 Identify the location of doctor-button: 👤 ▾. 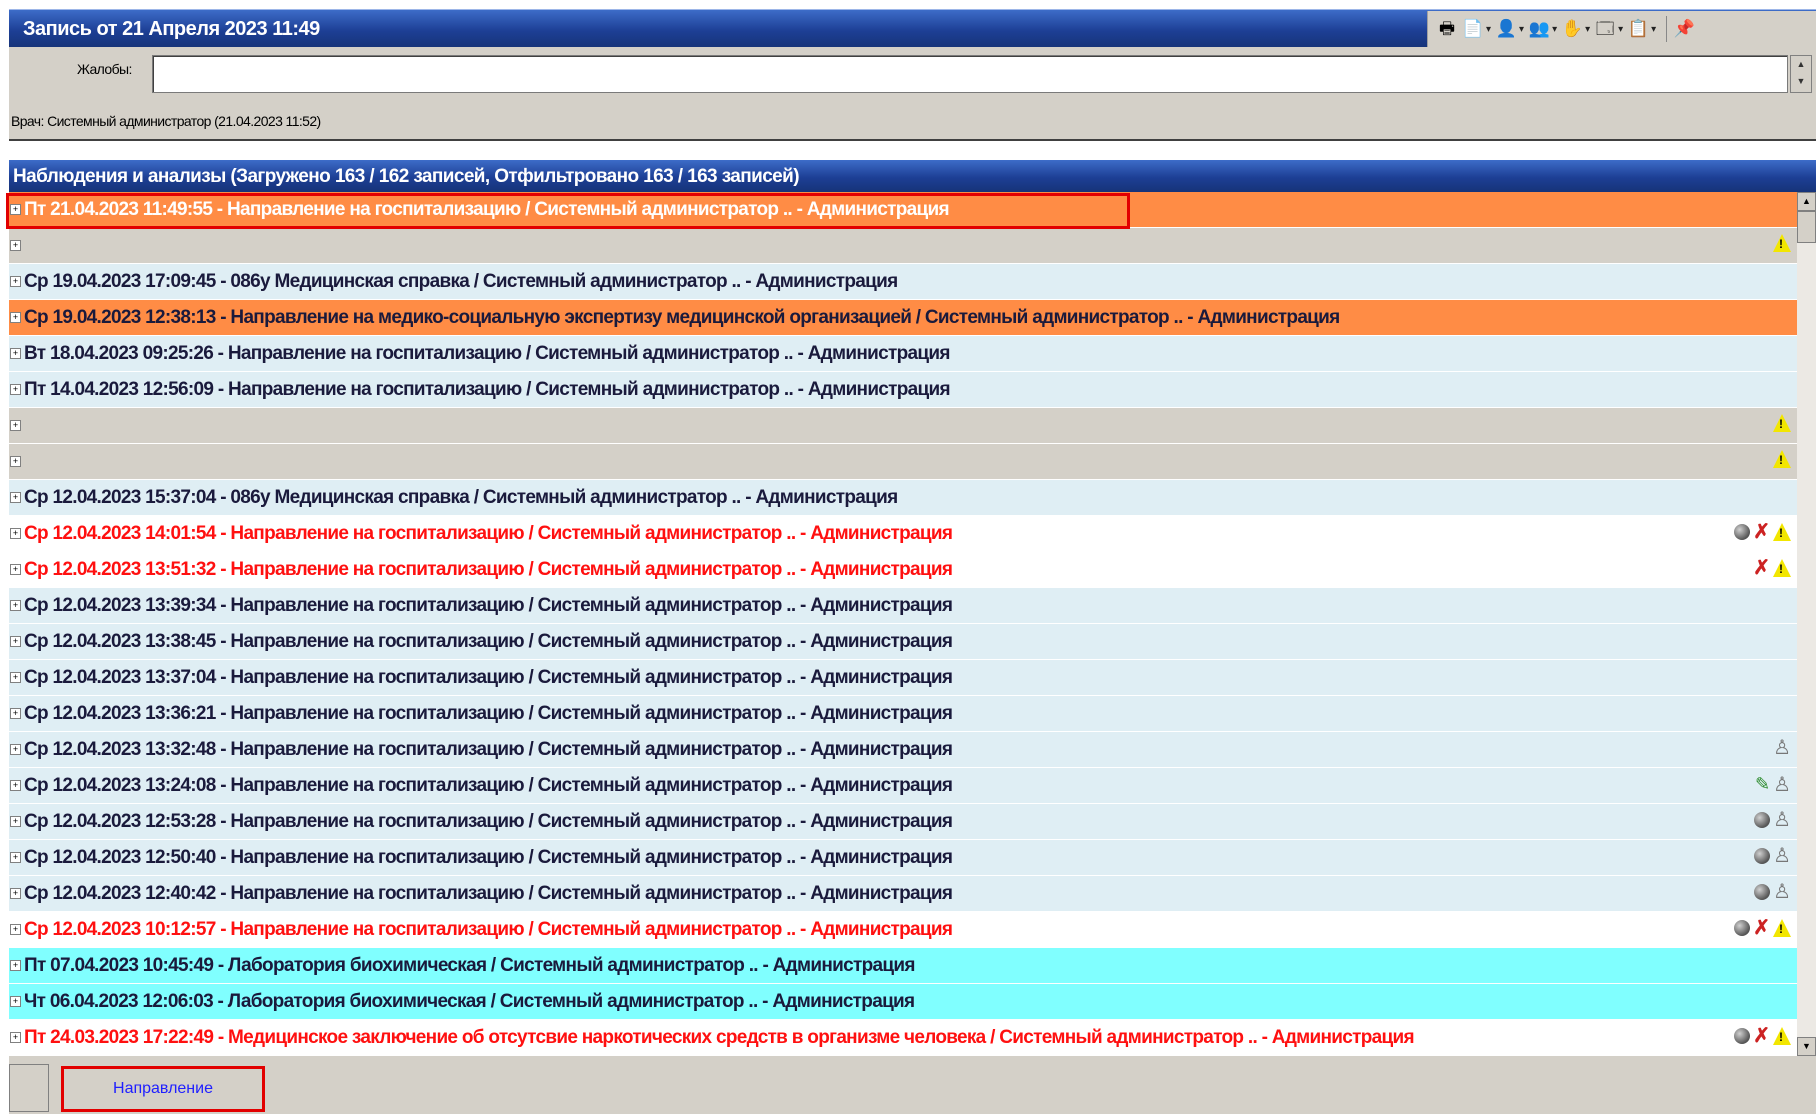
(1509, 29).